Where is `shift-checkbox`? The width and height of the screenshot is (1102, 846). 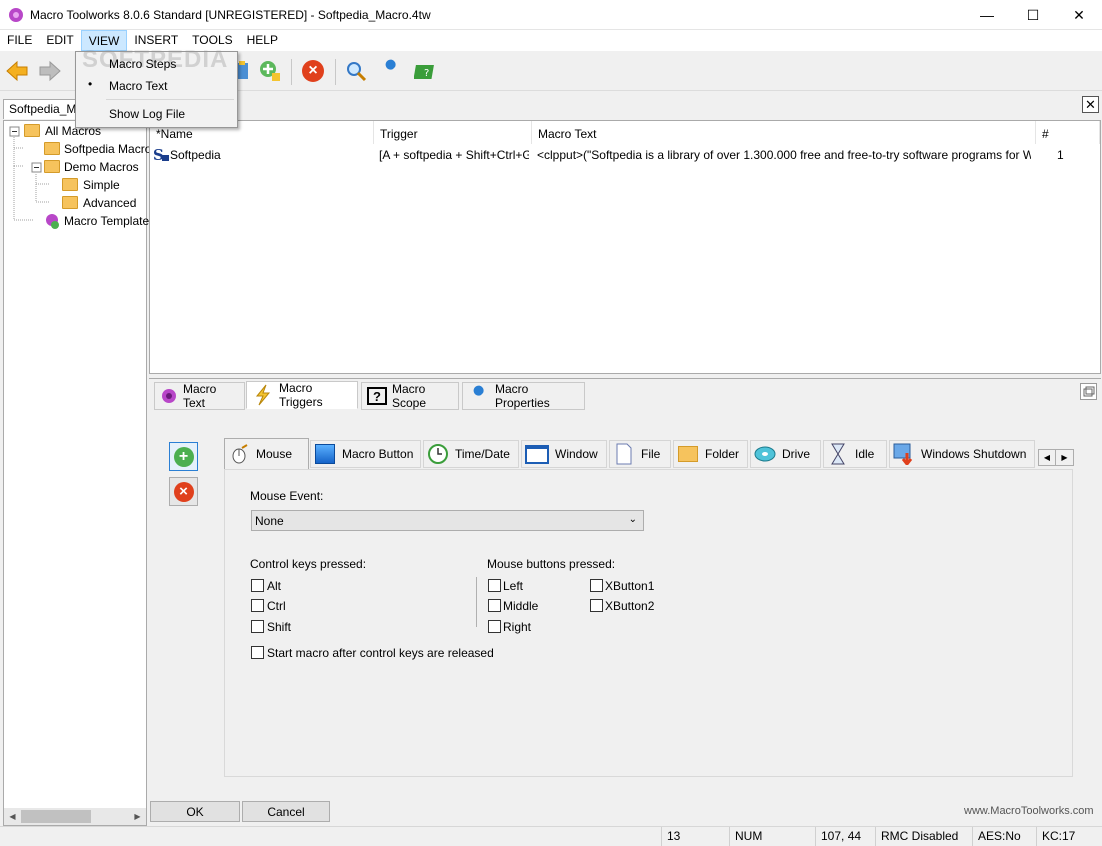
shift-checkbox is located at coordinates (257, 626).